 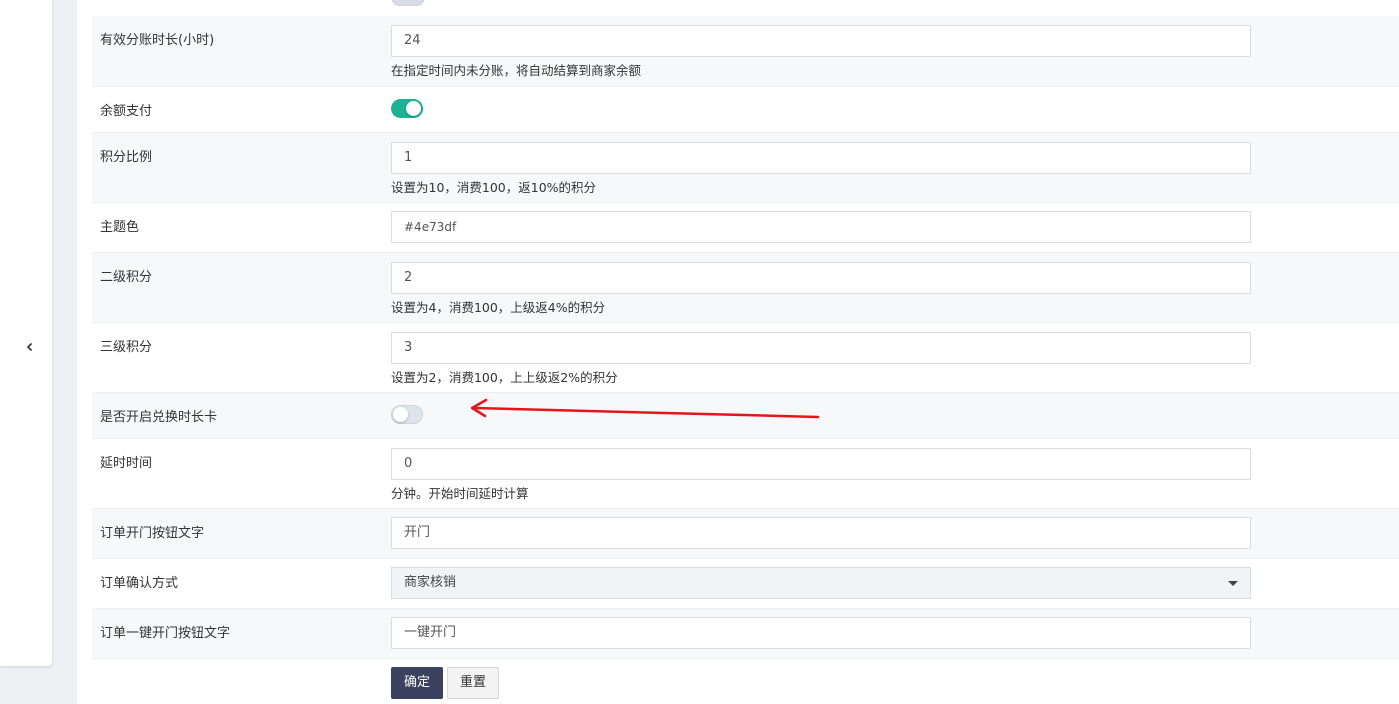 What do you see at coordinates (1233, 583) in the screenshot?
I see `caret-down-icon` at bounding box center [1233, 583].